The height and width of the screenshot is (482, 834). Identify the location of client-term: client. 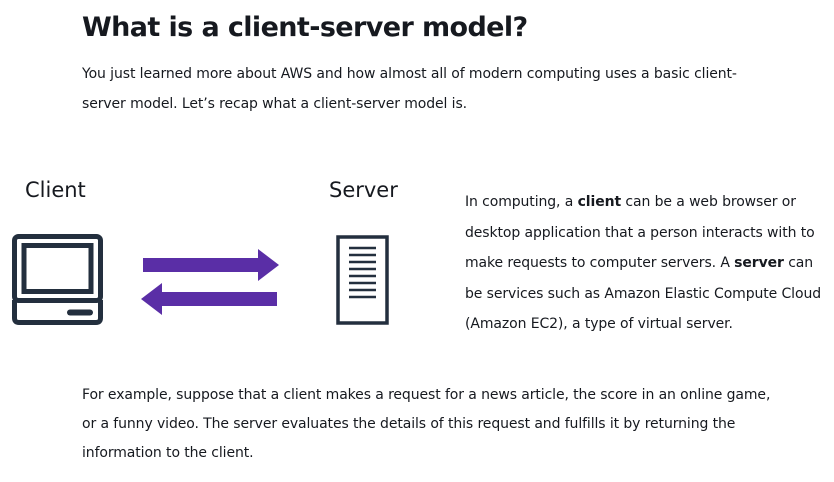
(599, 202).